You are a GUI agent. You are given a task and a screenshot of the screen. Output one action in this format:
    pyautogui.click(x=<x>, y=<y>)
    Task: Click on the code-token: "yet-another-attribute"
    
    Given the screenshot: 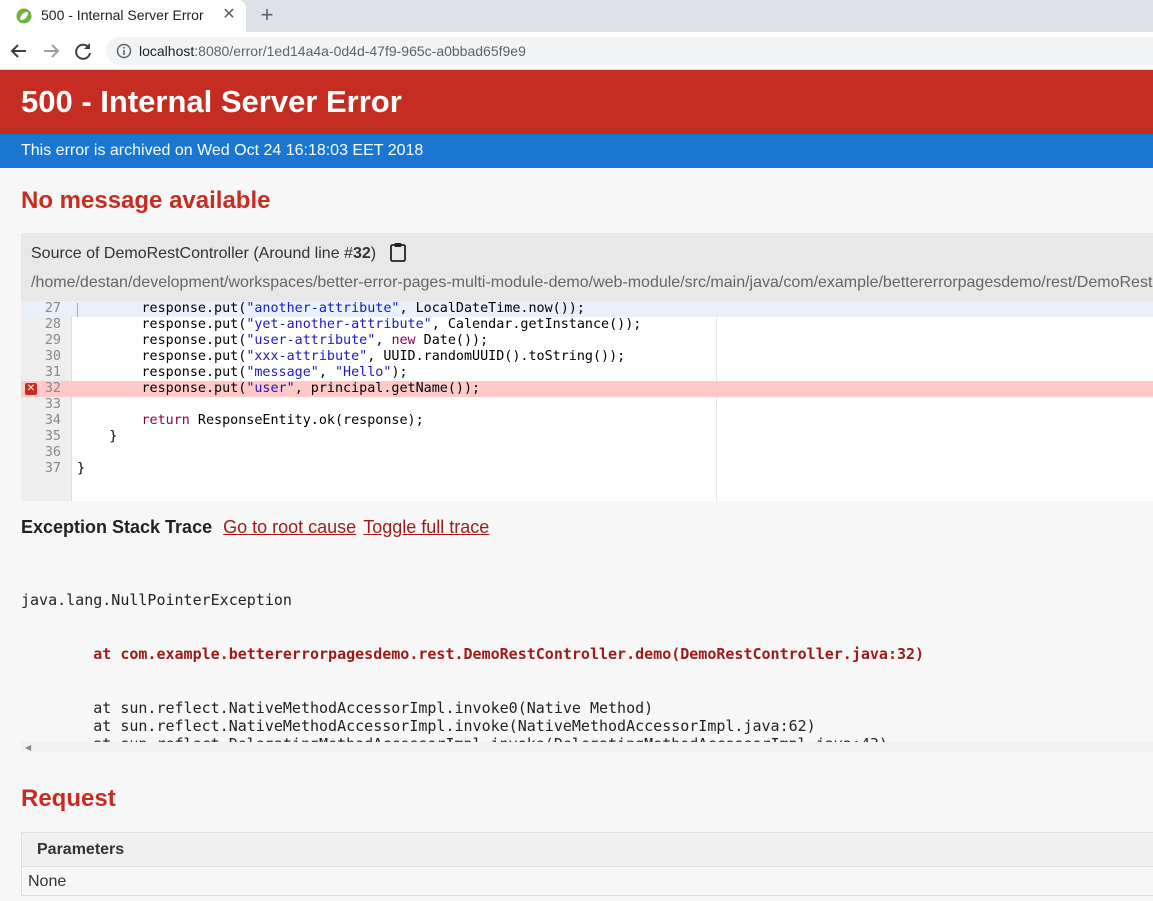 What is the action you would take?
    pyautogui.click(x=339, y=324)
    